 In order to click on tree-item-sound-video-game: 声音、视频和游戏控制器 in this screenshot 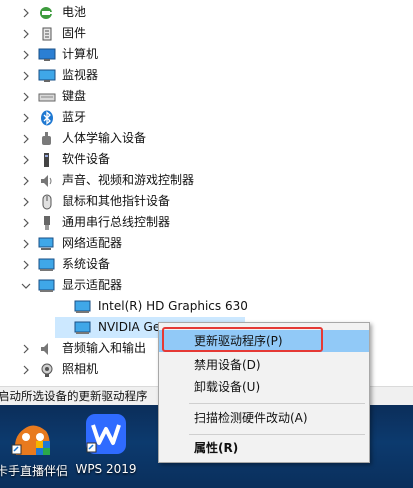, I will do `click(97, 180)`.